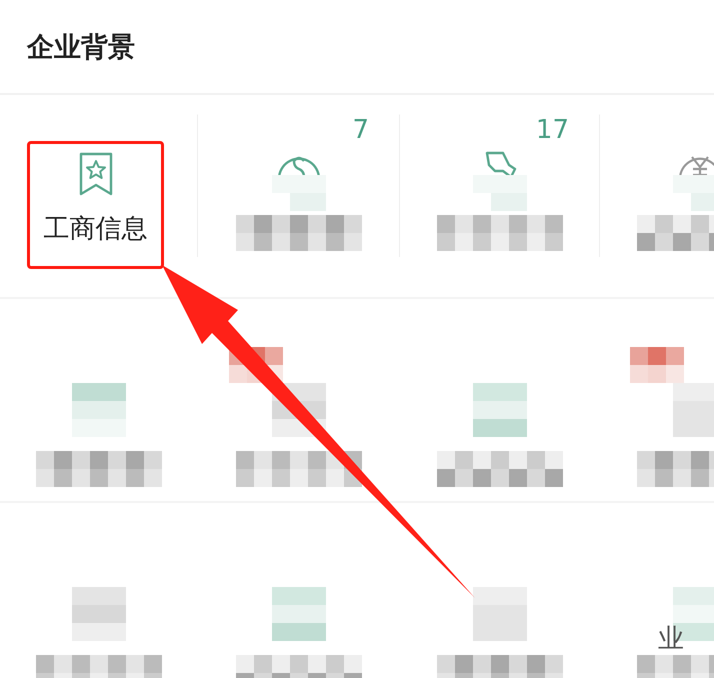  What do you see at coordinates (360, 130) in the screenshot?
I see `count-label: 7` at bounding box center [360, 130].